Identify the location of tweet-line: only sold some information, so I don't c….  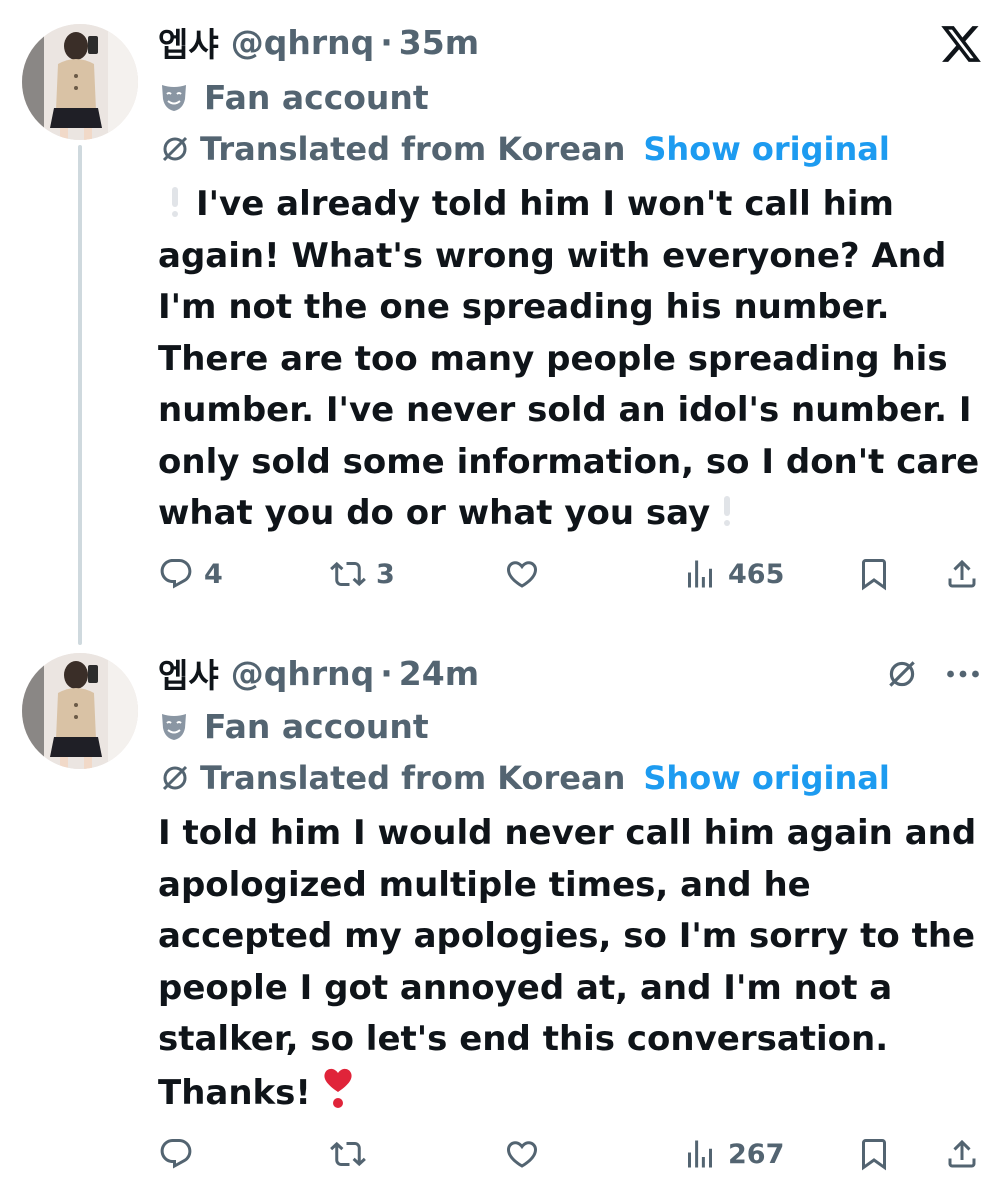
(569, 461).